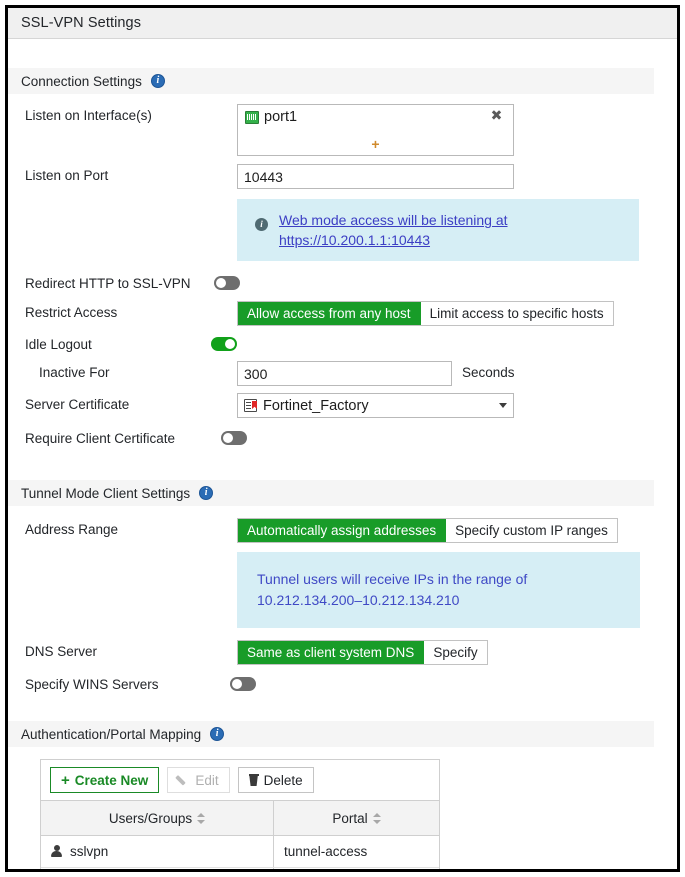 The width and height of the screenshot is (685, 877). I want to click on require-client-certificate-toggle, so click(234, 438).